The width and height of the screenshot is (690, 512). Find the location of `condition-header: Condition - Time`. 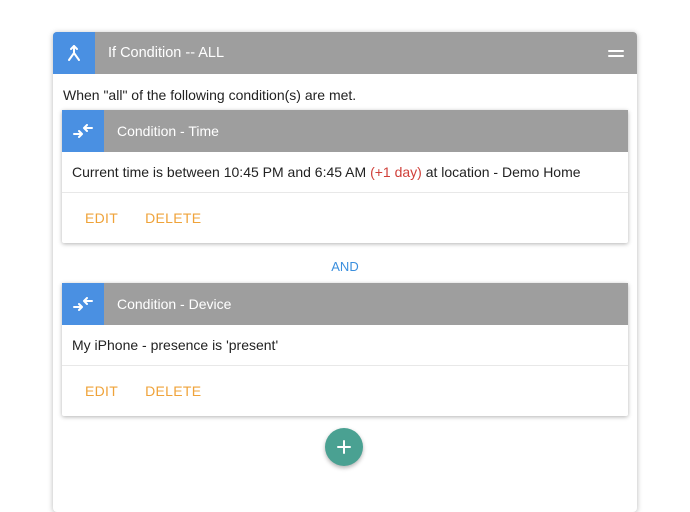

condition-header: Condition - Time is located at coordinates (345, 131).